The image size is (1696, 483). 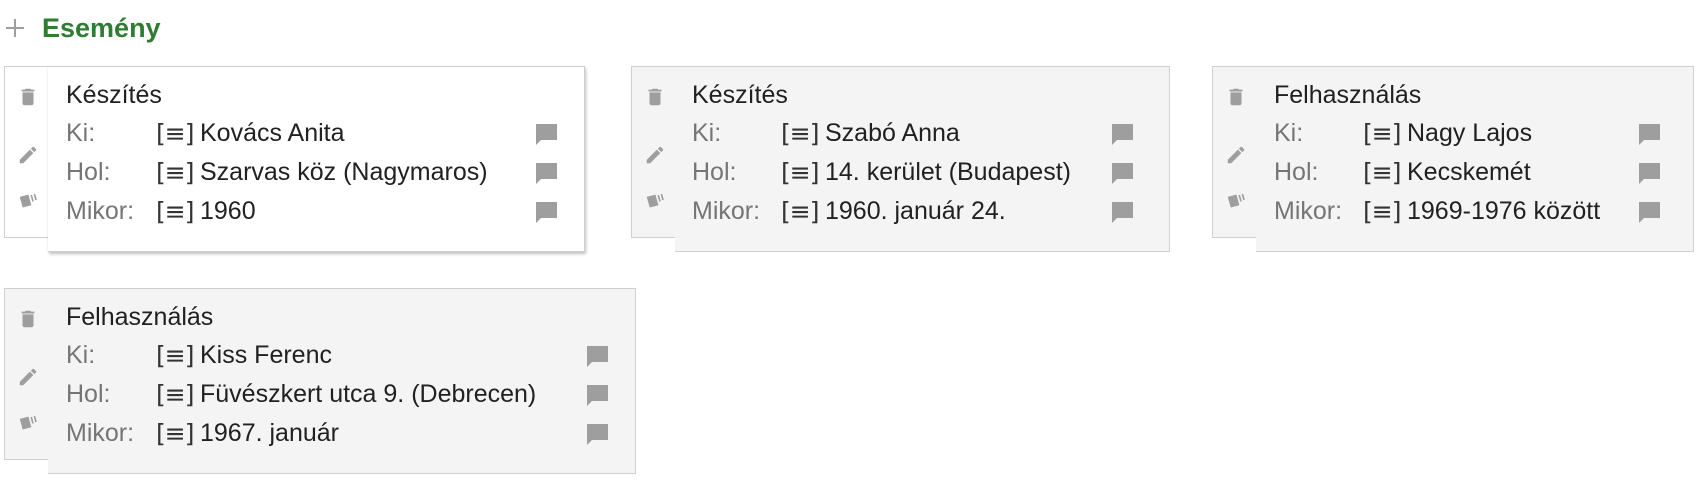 I want to click on row-value: 1969-1976 között, so click(x=1503, y=211).